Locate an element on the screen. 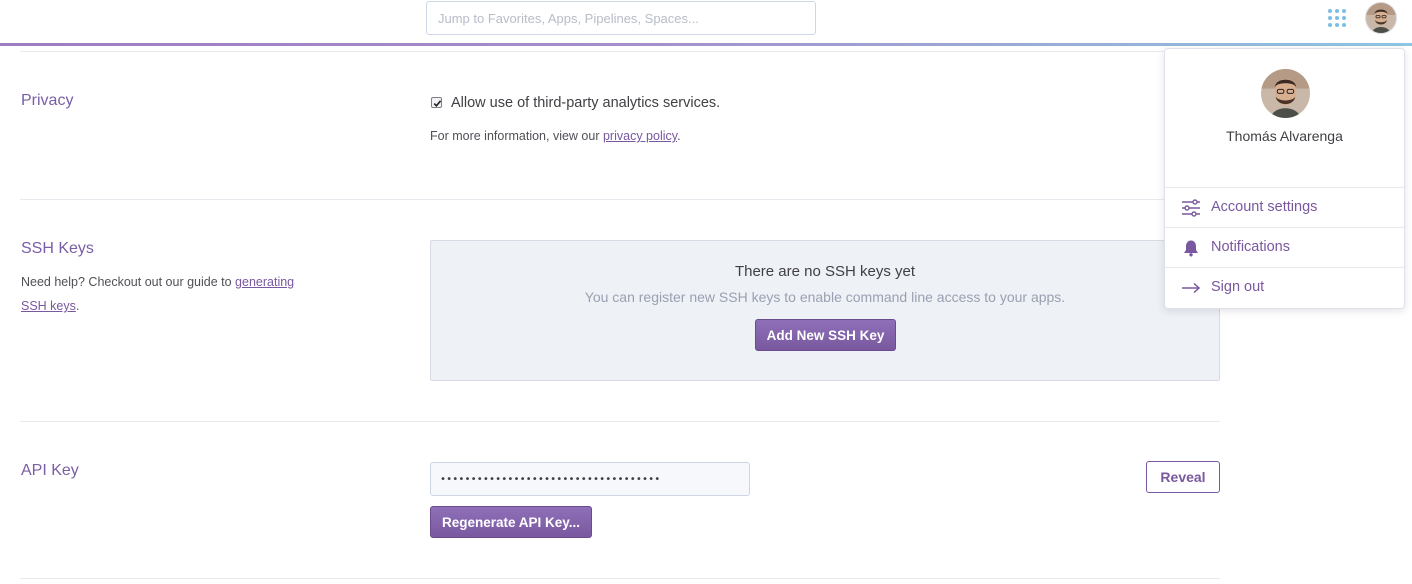 This screenshot has width=1412, height=584. api-key-title: API Key is located at coordinates (50, 470).